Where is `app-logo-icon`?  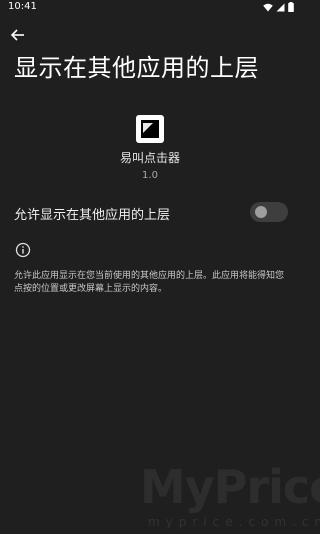 app-logo-icon is located at coordinates (150, 129).